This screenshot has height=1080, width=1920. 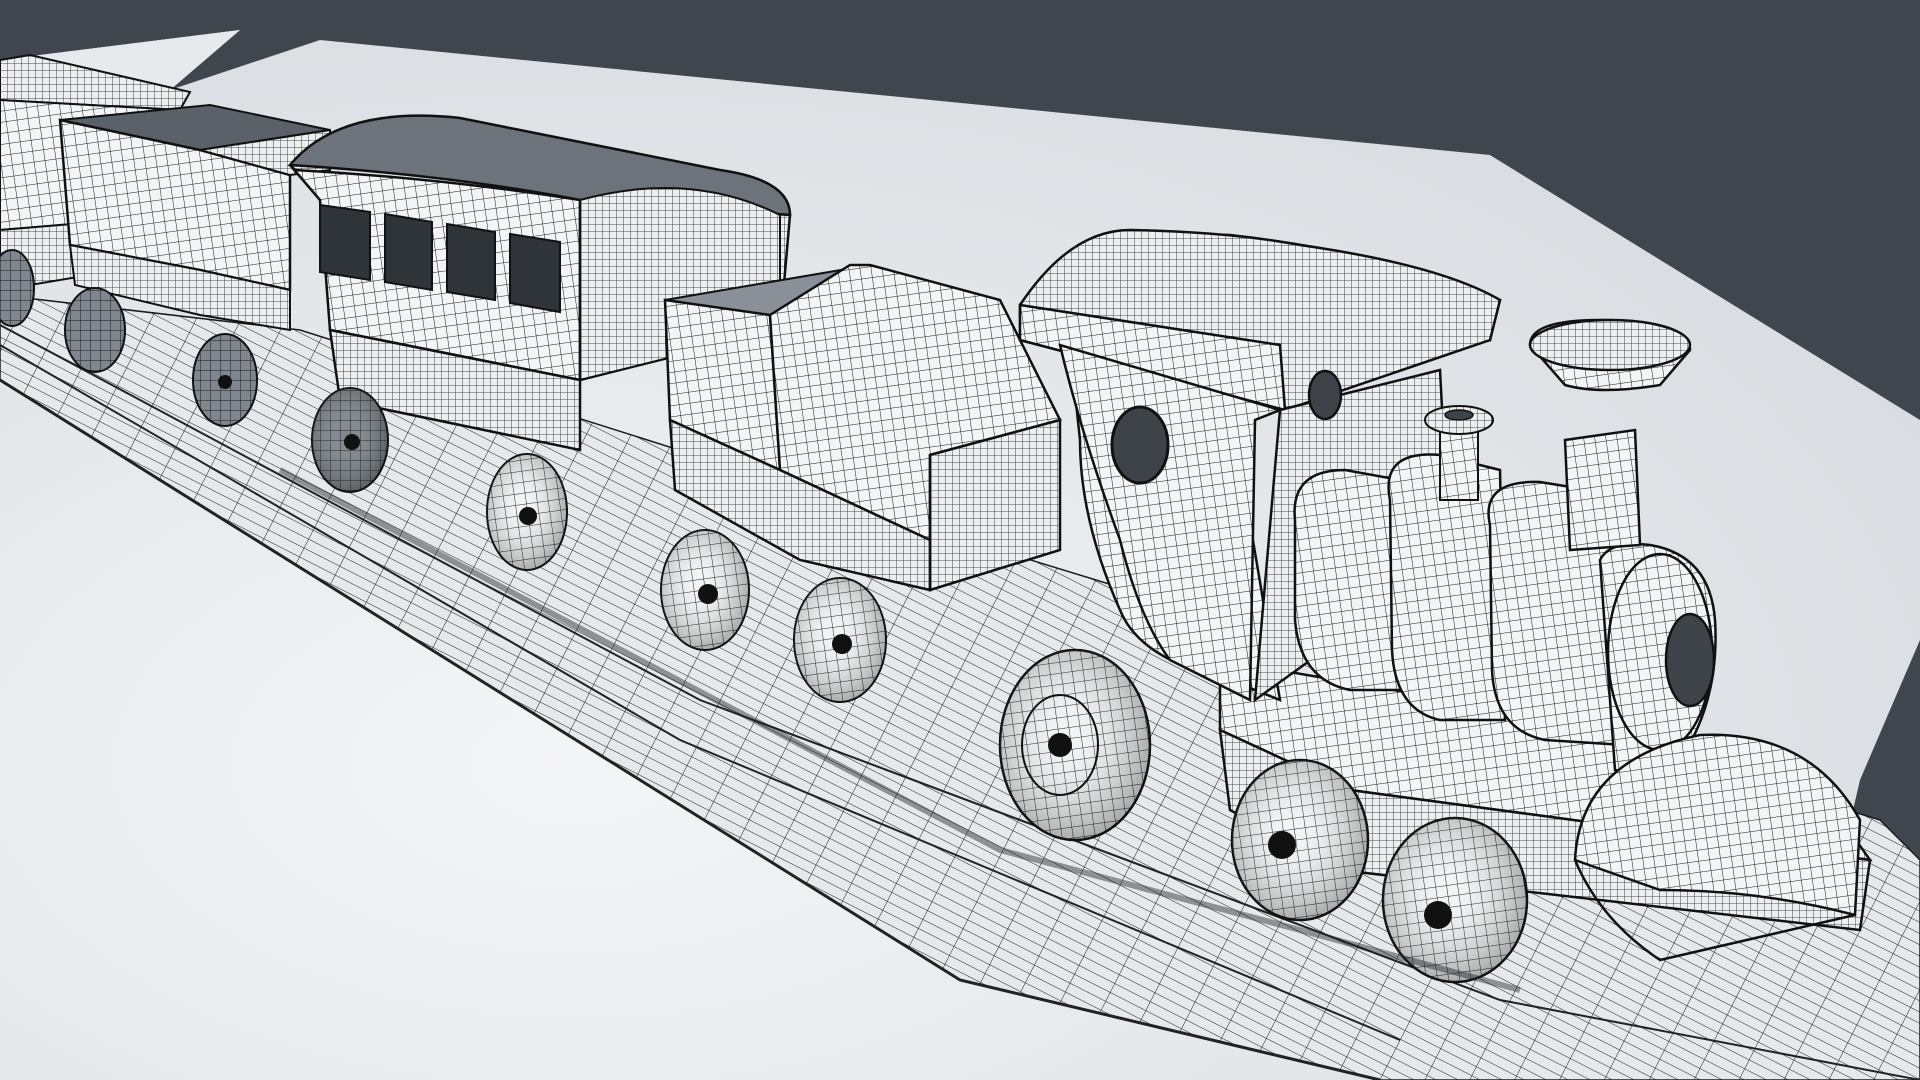 What do you see at coordinates (1690, 660) in the screenshot?
I see `boiler-front-cap` at bounding box center [1690, 660].